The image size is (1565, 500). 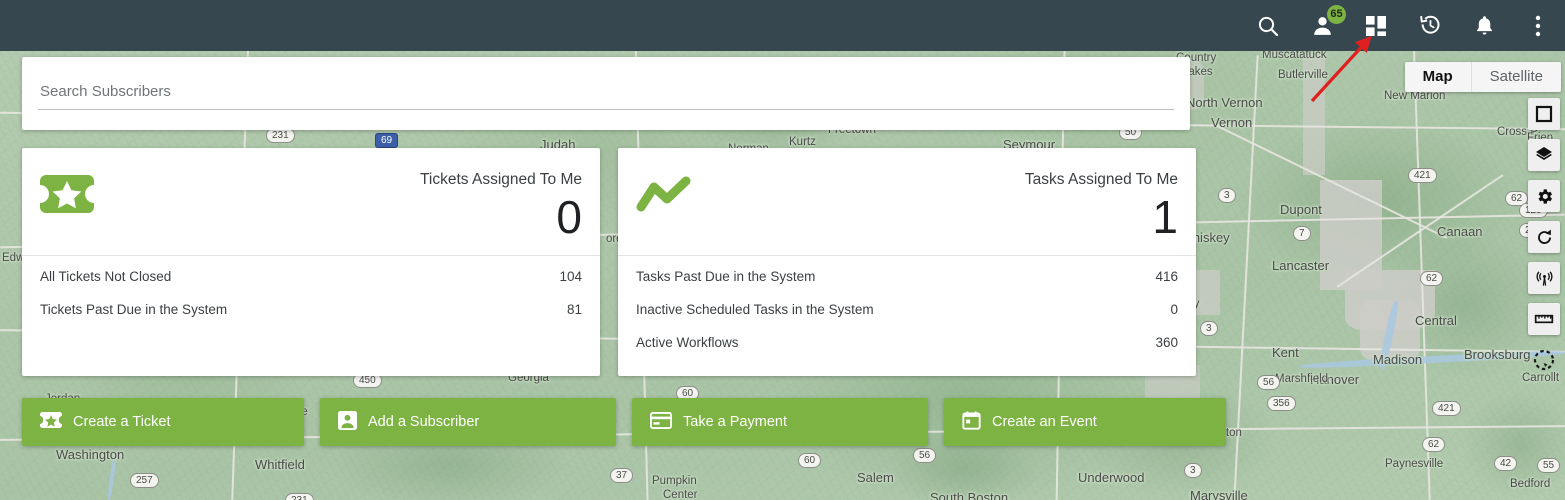 What do you see at coordinates (1544, 319) in the screenshot?
I see `ruler-icon` at bounding box center [1544, 319].